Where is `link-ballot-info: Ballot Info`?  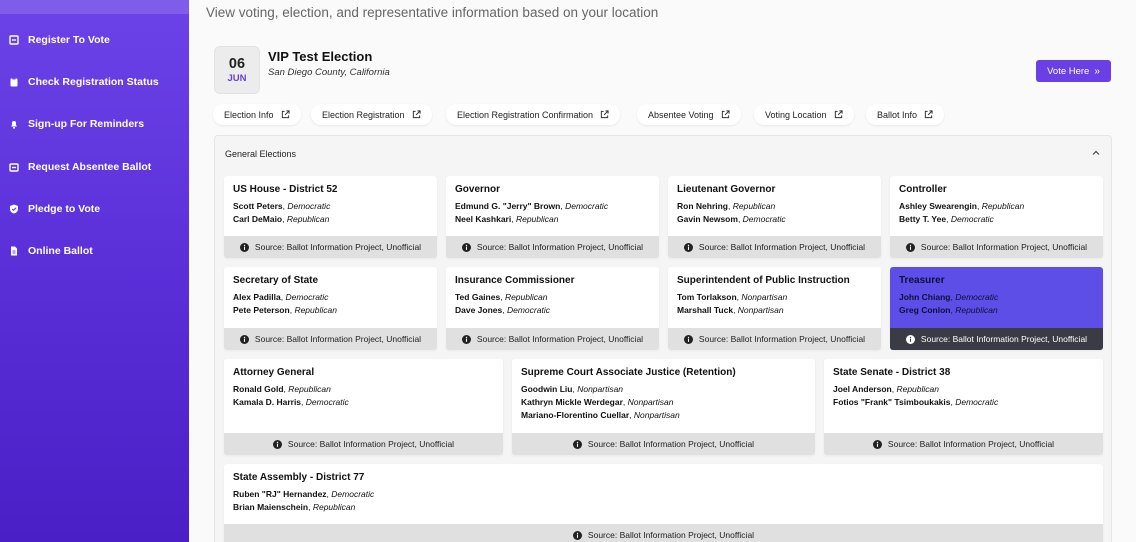 link-ballot-info: Ballot Info is located at coordinates (905, 114).